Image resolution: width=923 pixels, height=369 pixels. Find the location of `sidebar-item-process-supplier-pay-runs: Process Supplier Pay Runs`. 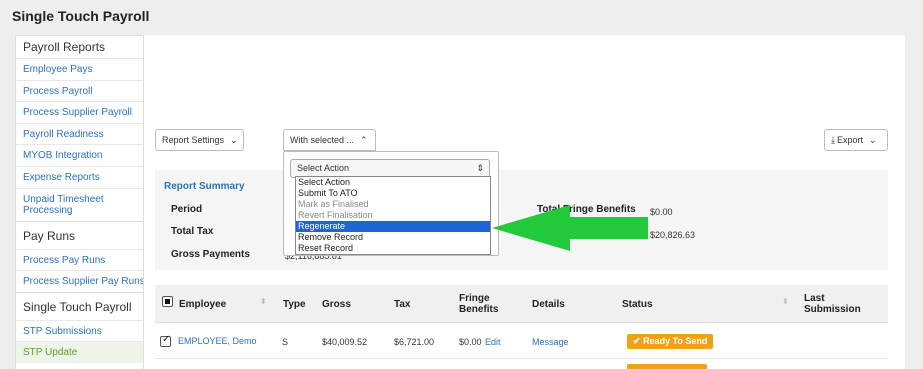

sidebar-item-process-supplier-pay-runs: Process Supplier Pay Runs is located at coordinates (79, 281).